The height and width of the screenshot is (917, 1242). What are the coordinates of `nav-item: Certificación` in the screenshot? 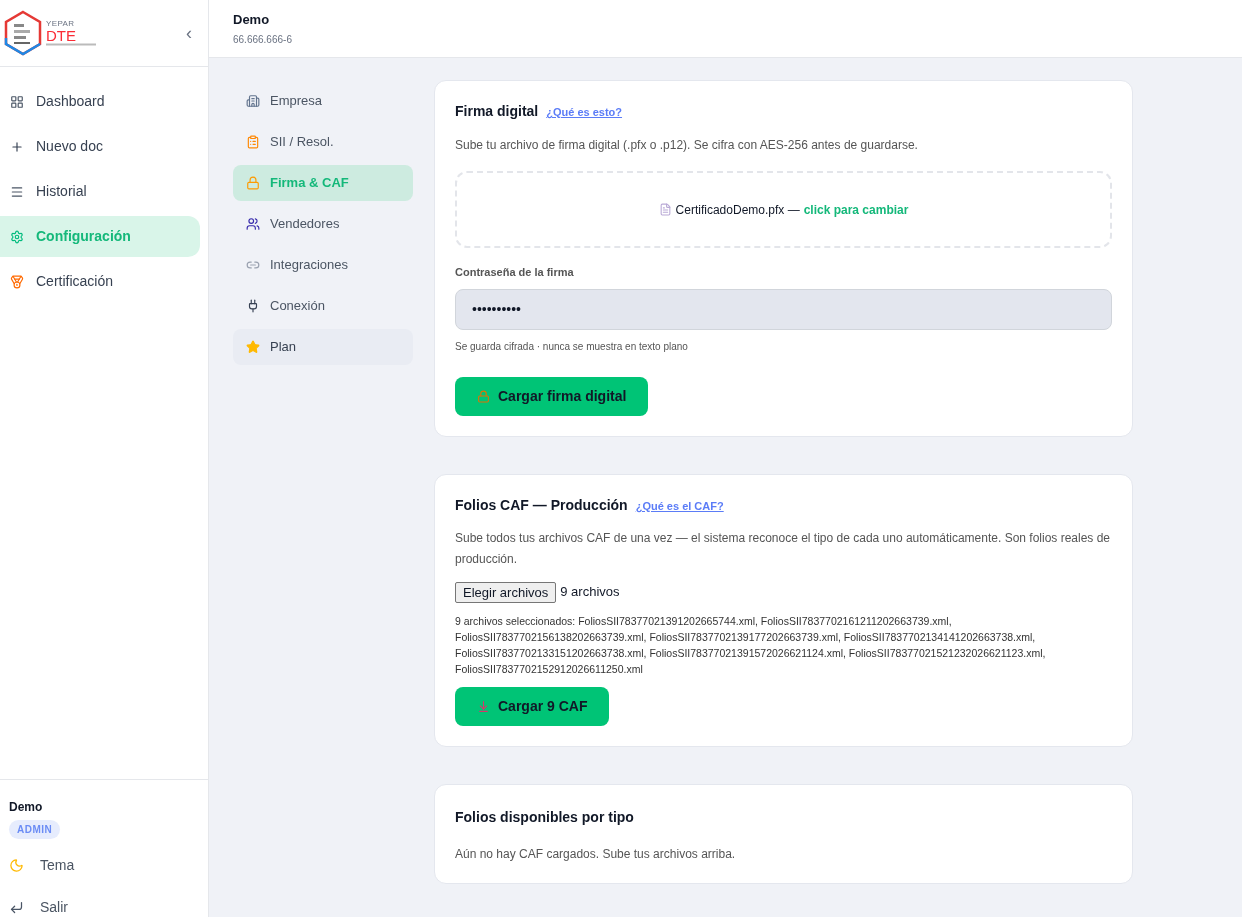 It's located at (100, 281).